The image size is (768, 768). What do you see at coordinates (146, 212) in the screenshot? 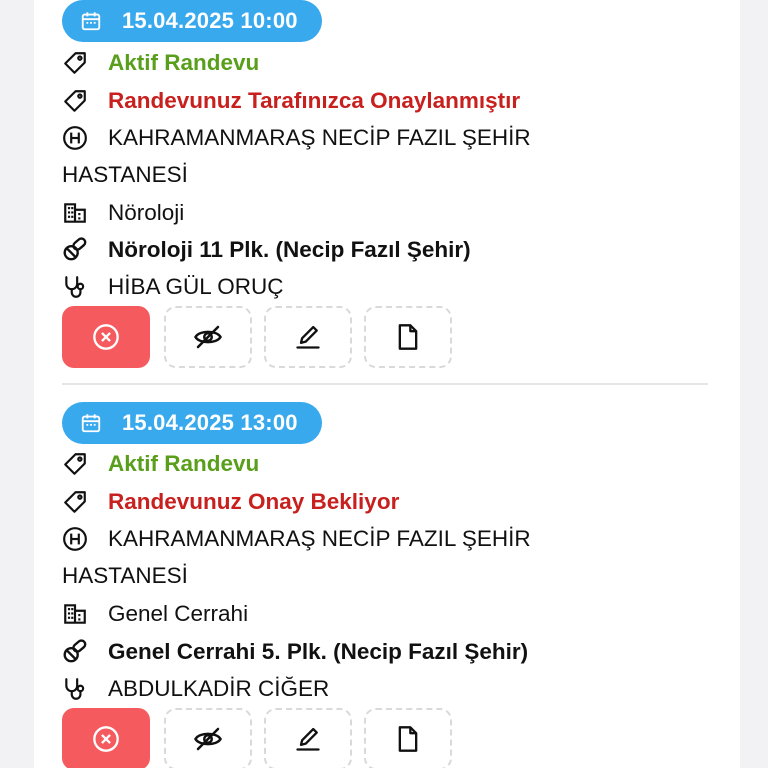
I see `department-name: Nöroloji` at bounding box center [146, 212].